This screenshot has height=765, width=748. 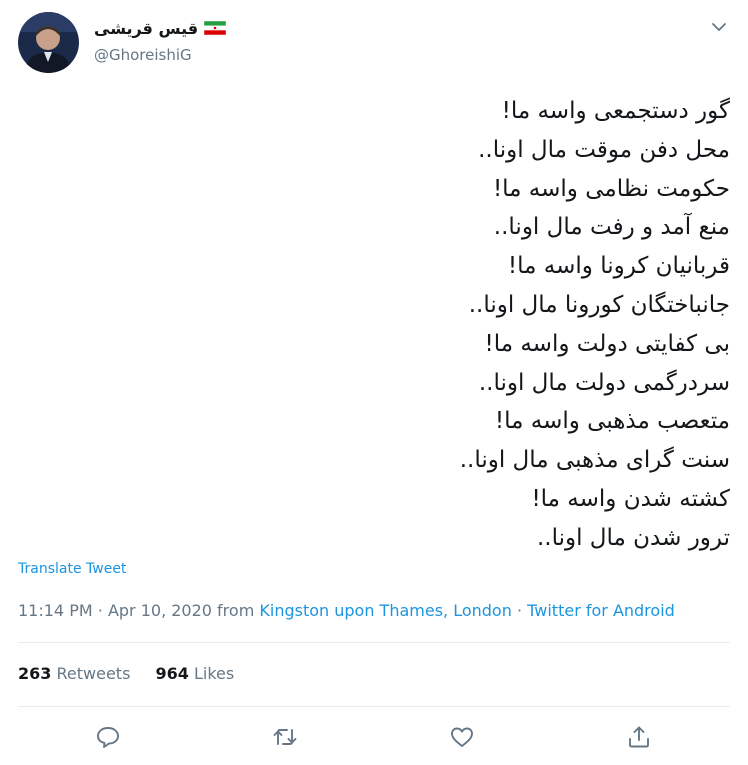 What do you see at coordinates (633, 537) in the screenshot?
I see `tweet-line: ترور شدن مال اونا..` at bounding box center [633, 537].